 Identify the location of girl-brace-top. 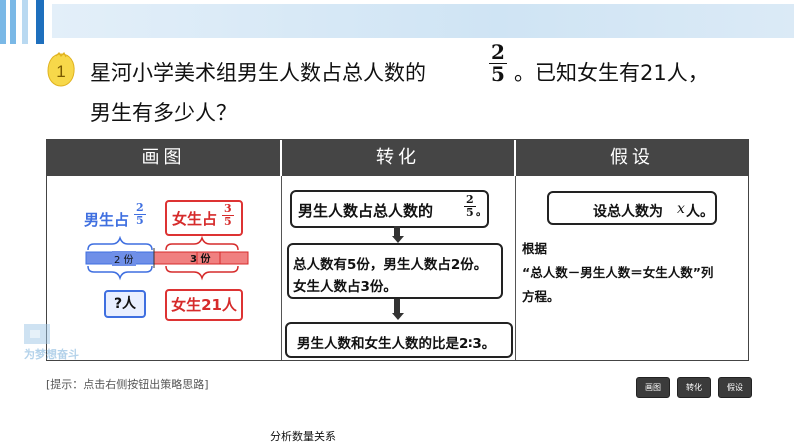
(202, 243).